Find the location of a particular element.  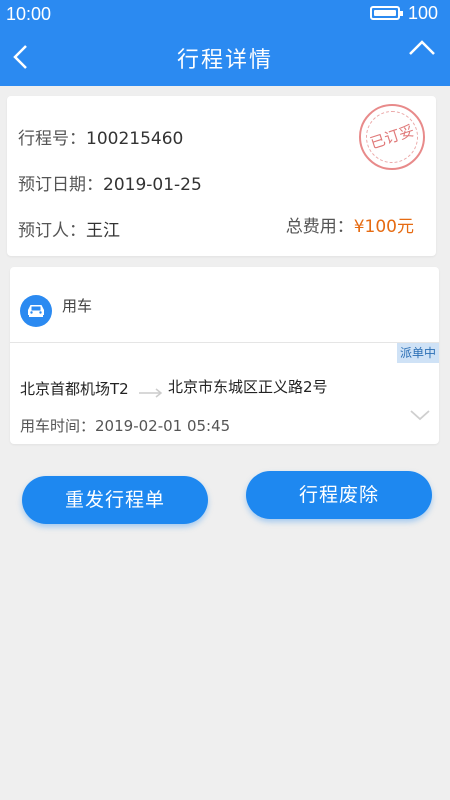

trip-number-row: 行程号：100215460 is located at coordinates (100, 136).